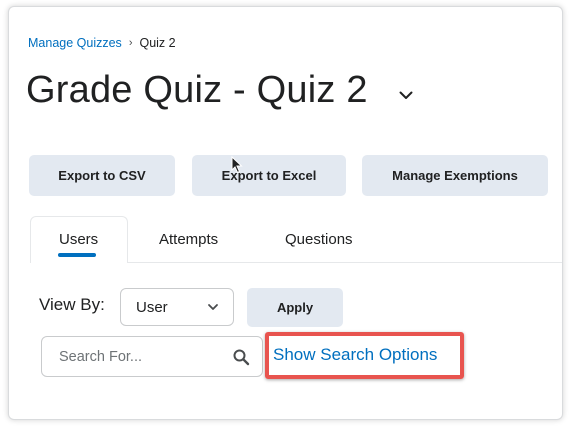 This screenshot has width=569, height=427. I want to click on view-by-select: User, so click(177, 307).